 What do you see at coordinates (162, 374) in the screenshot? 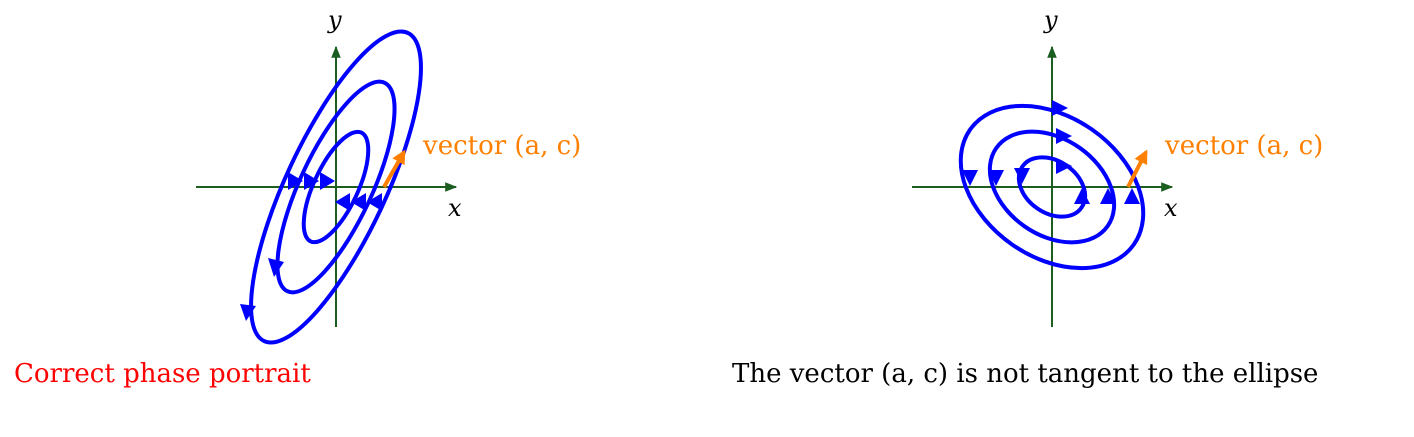
I see `left-caption: Correct phase portrait` at bounding box center [162, 374].